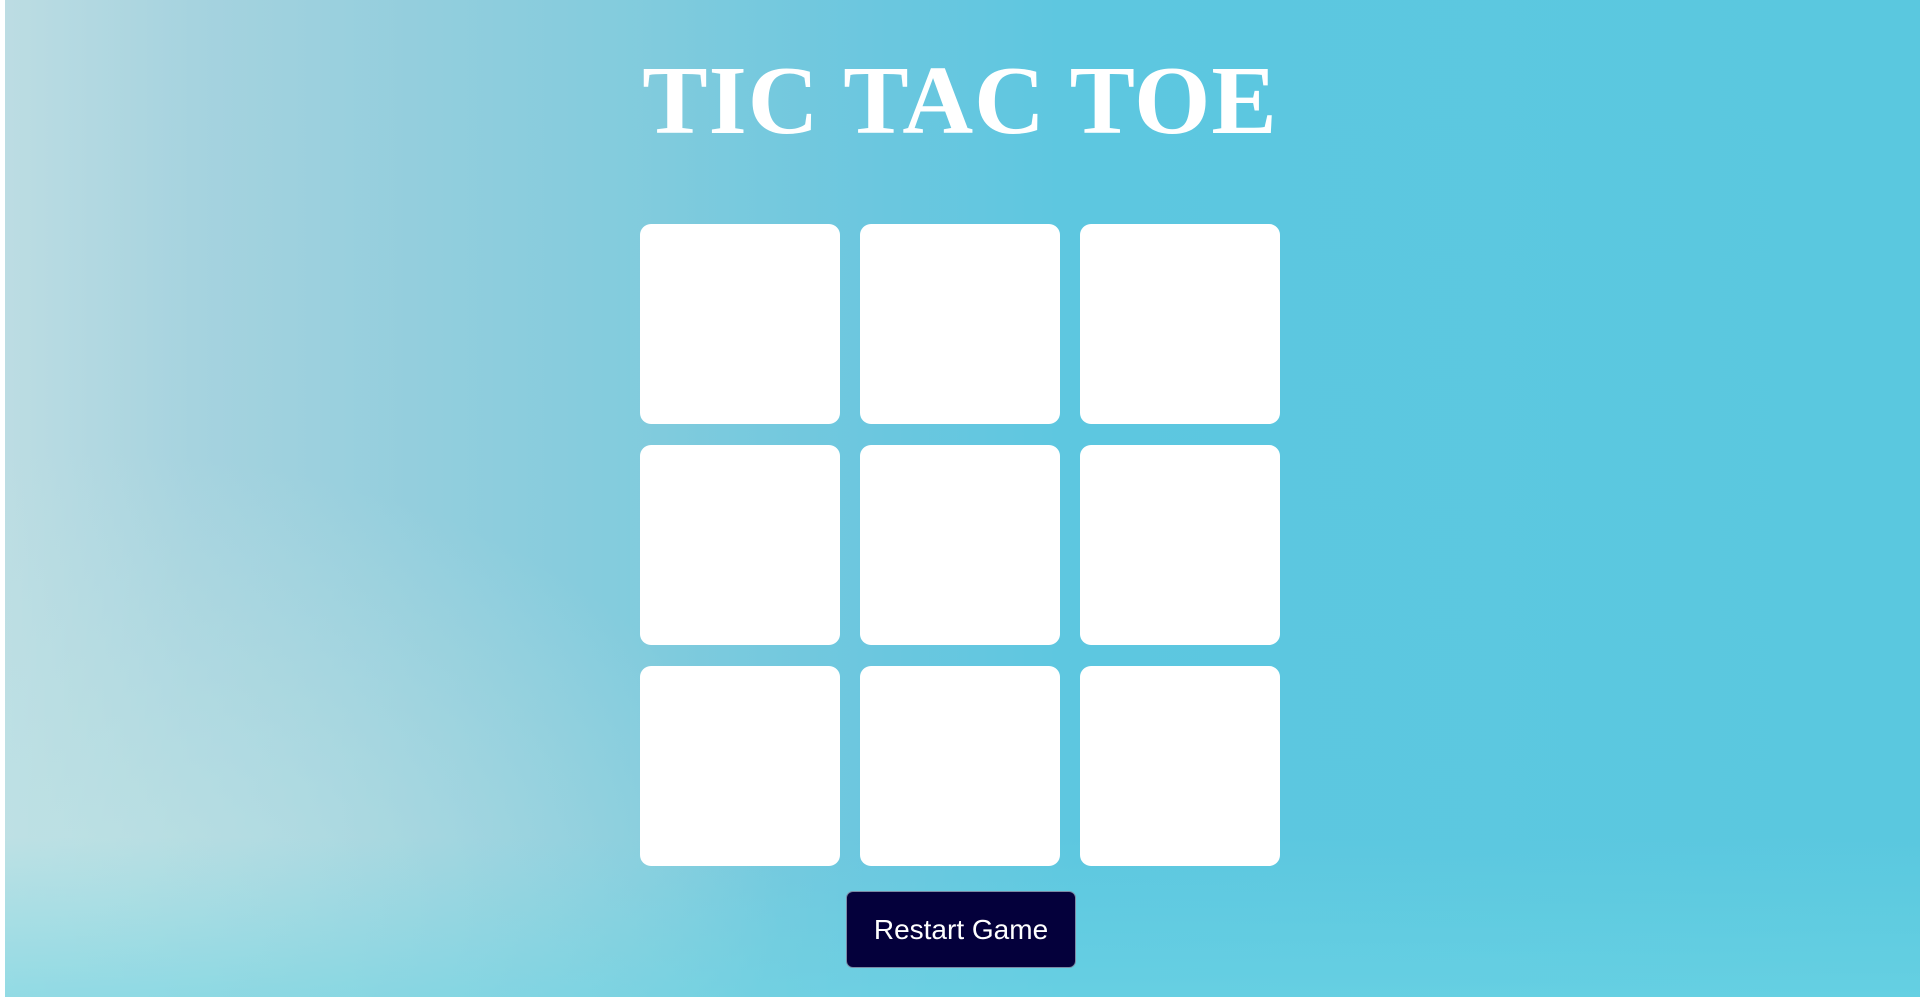 The height and width of the screenshot is (997, 1920). Describe the element at coordinates (960, 101) in the screenshot. I see `game-title: TIC TAC TOE` at that location.